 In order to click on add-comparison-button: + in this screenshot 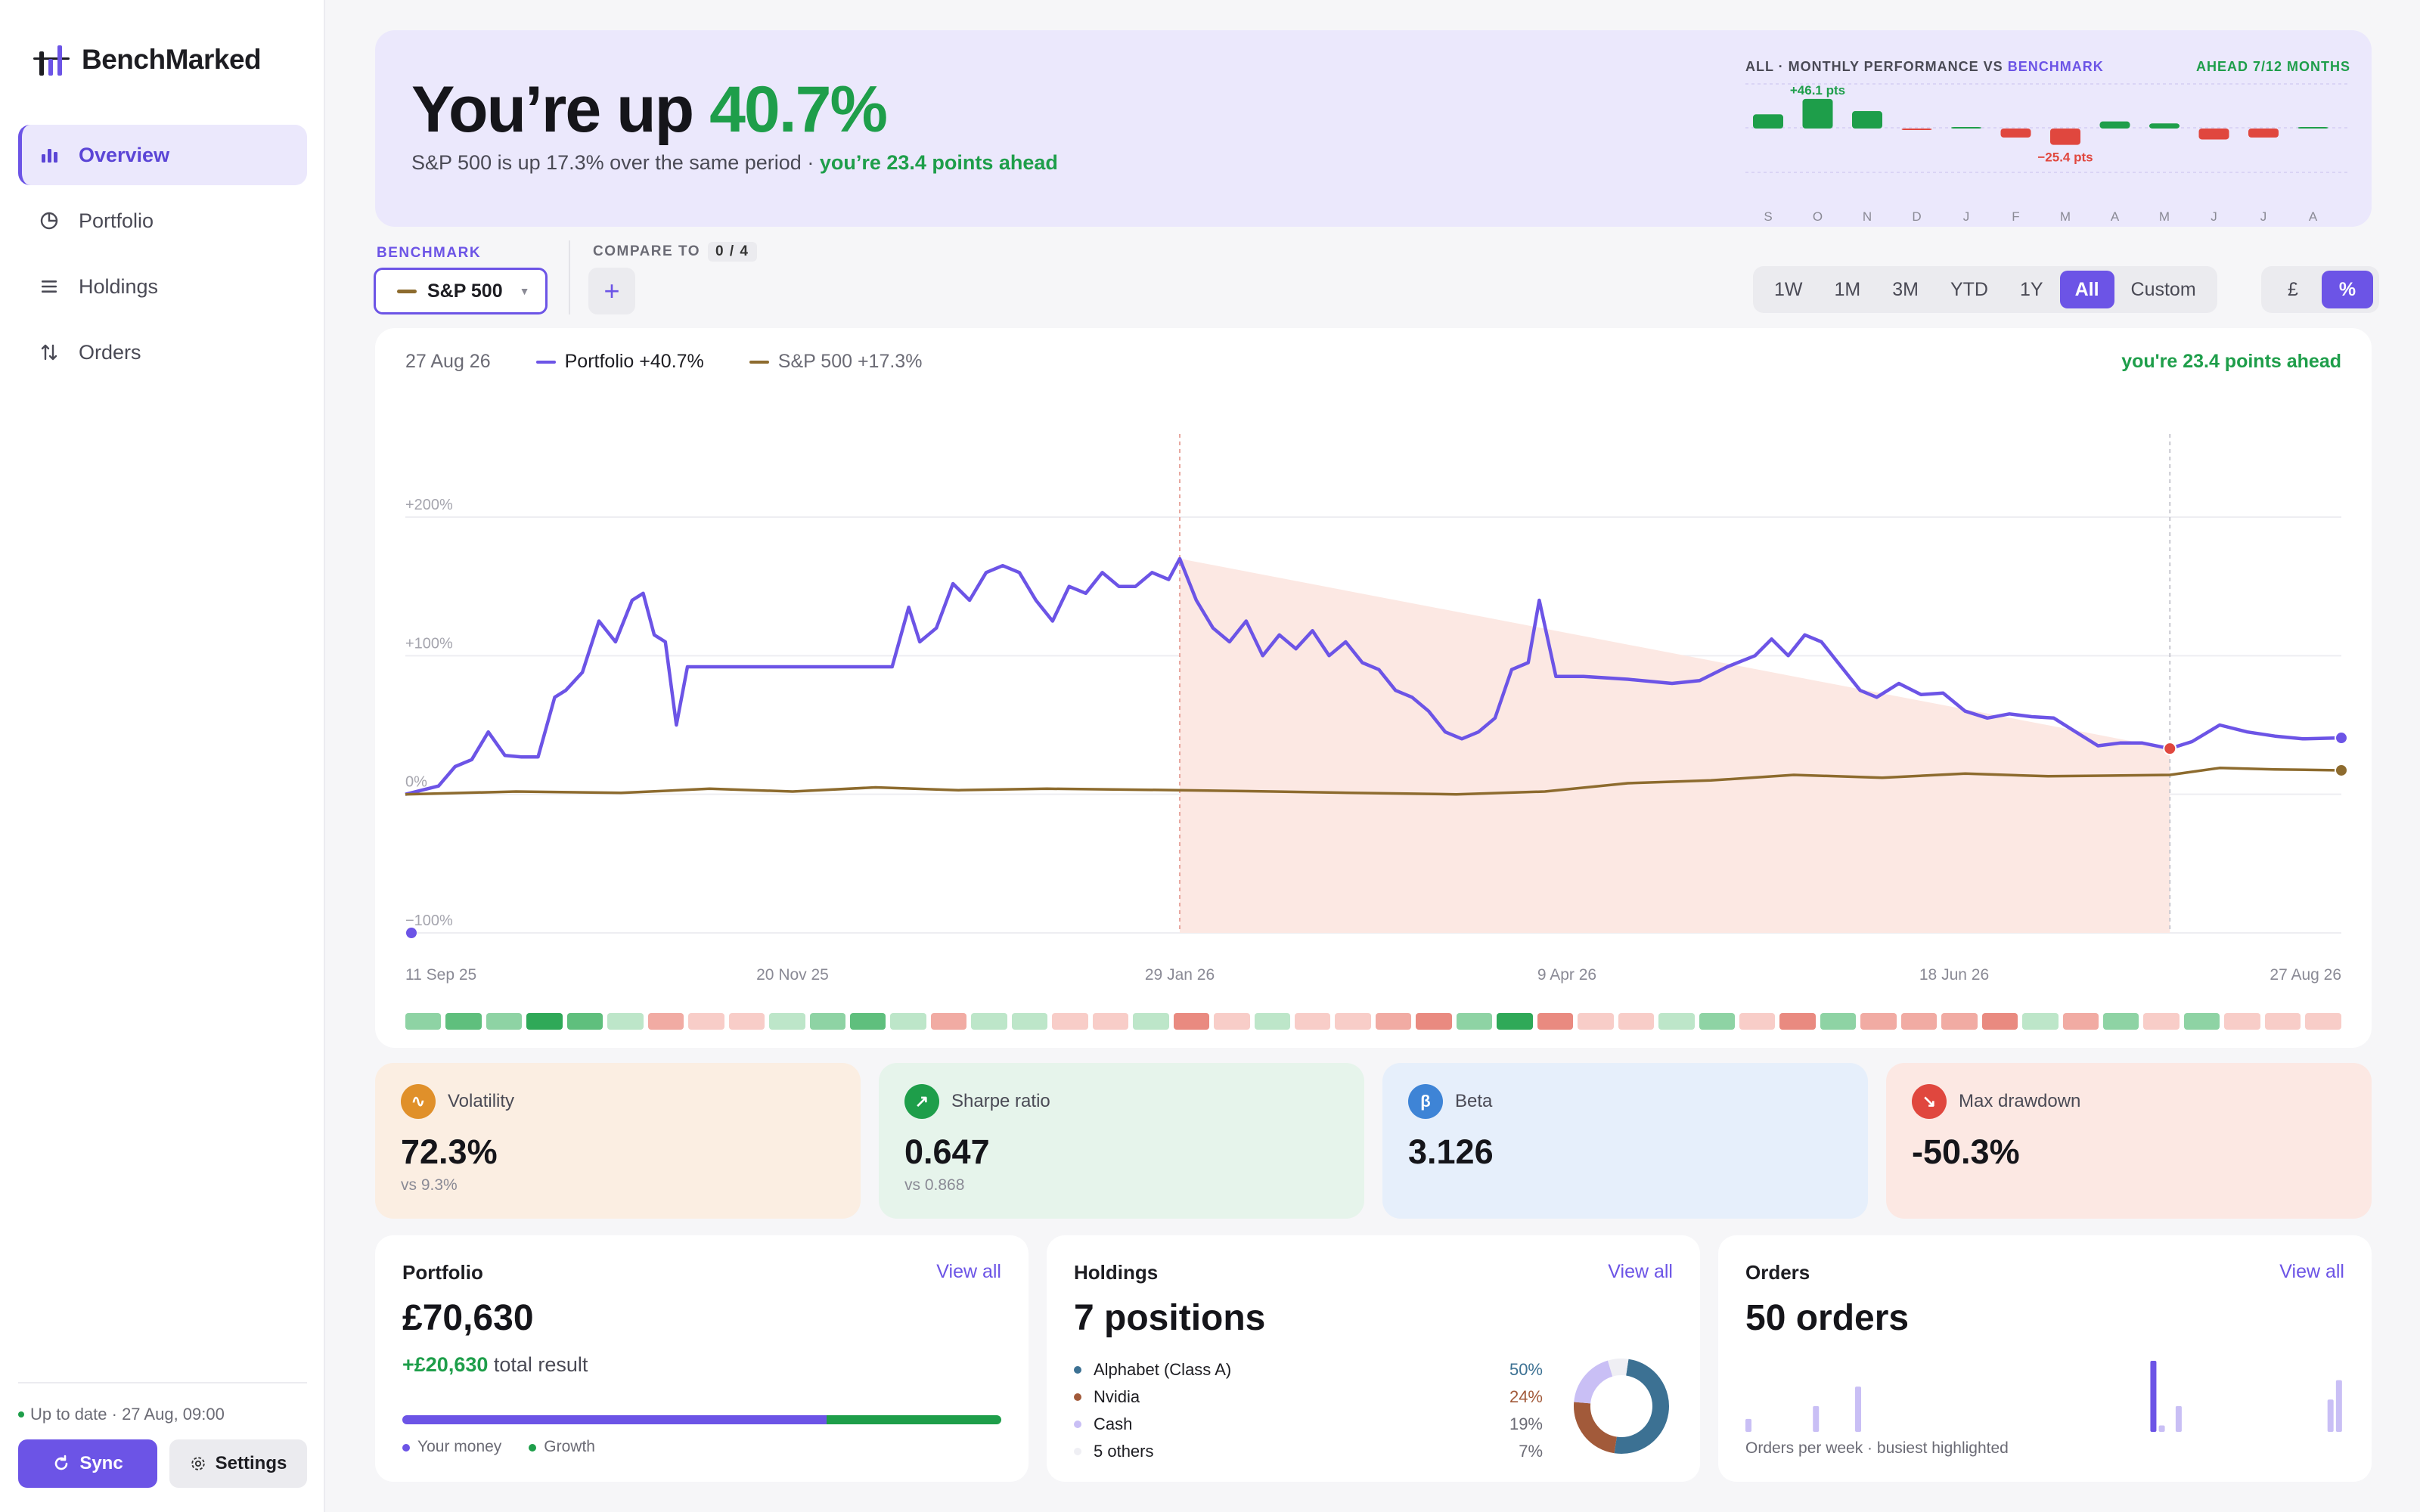, I will do `click(611, 291)`.